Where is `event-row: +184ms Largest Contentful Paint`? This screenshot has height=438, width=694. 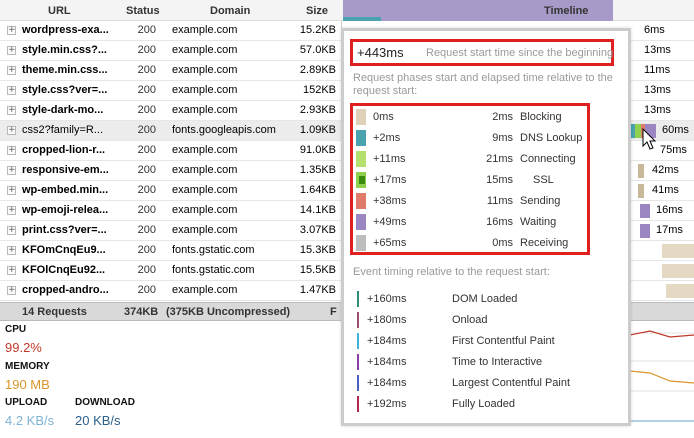 event-row: +184ms Largest Contentful Paint is located at coordinates (484, 383).